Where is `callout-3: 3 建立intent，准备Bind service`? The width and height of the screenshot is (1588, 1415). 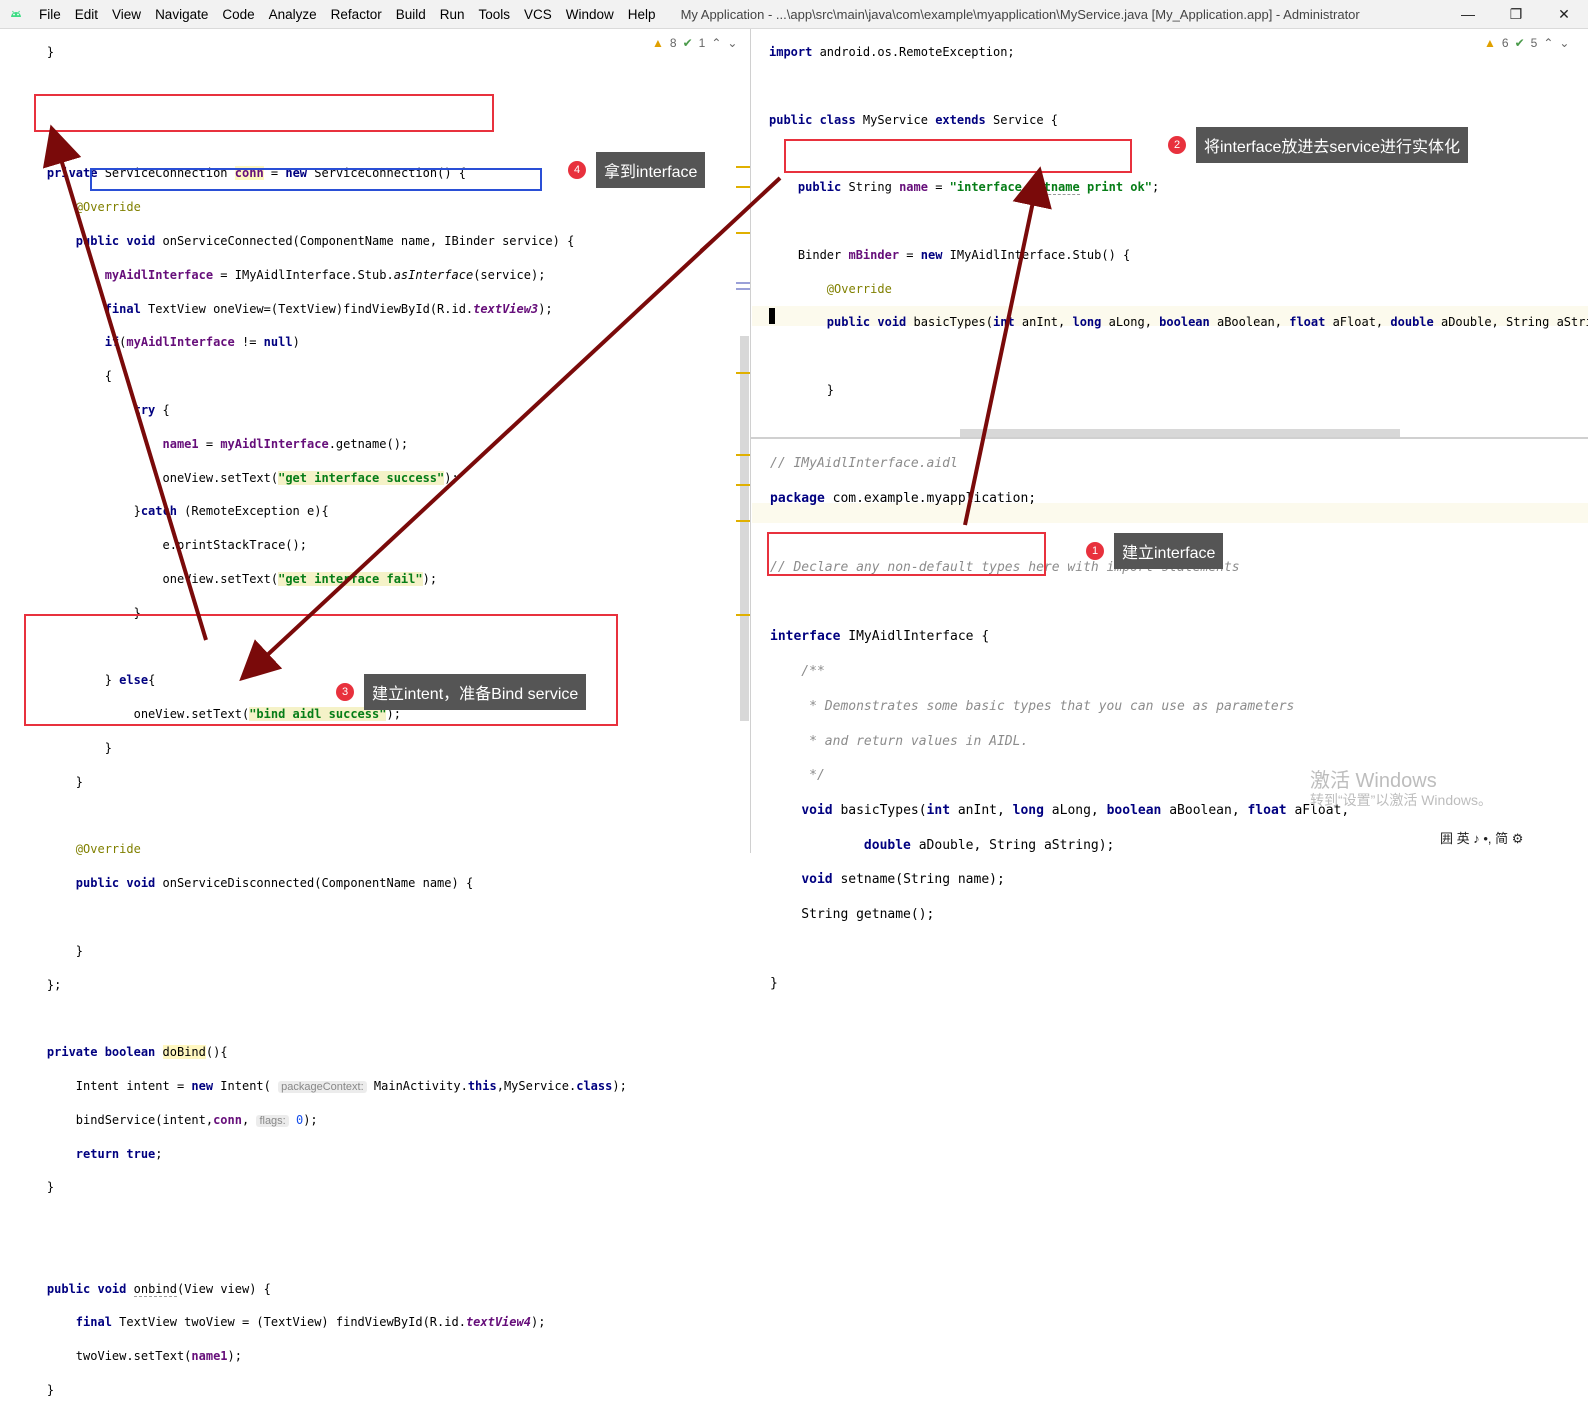 callout-3: 3 建立intent，准备Bind service is located at coordinates (461, 692).